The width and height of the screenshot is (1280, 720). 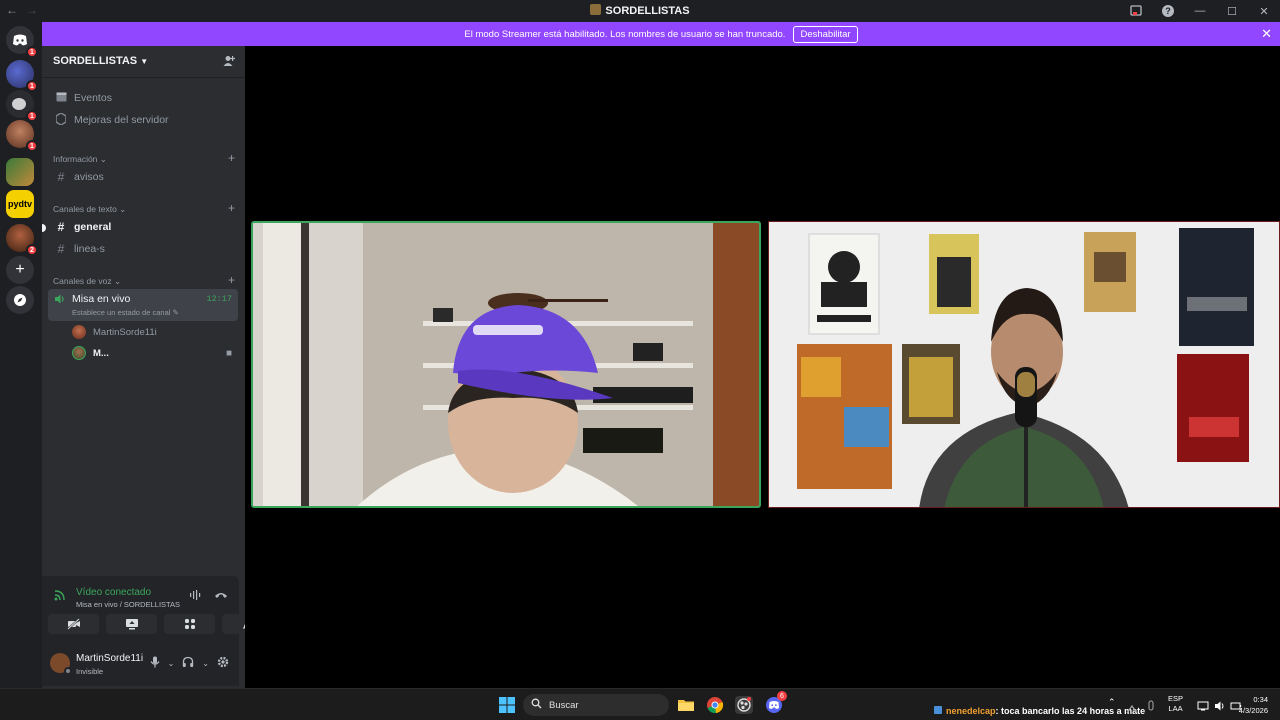 I want to click on forward-arrow-icon: →, so click(x=32, y=10).